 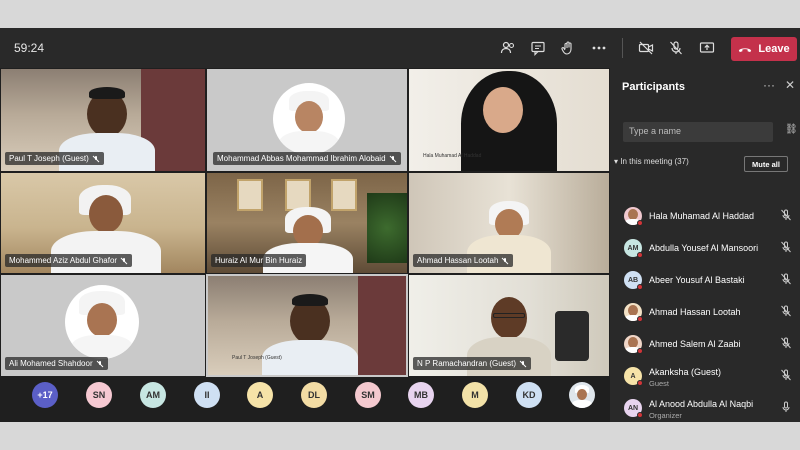 What do you see at coordinates (387, 228) in the screenshot?
I see `office-plant` at bounding box center [387, 228].